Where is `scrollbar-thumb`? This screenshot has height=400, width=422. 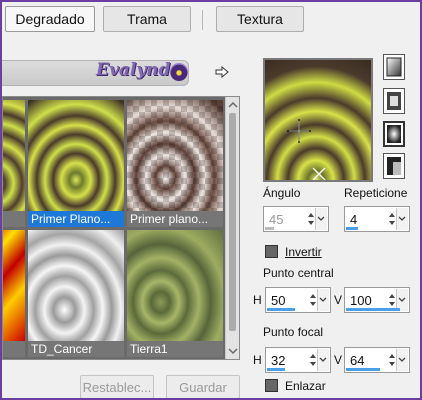
scrollbar-thumb is located at coordinates (232, 222).